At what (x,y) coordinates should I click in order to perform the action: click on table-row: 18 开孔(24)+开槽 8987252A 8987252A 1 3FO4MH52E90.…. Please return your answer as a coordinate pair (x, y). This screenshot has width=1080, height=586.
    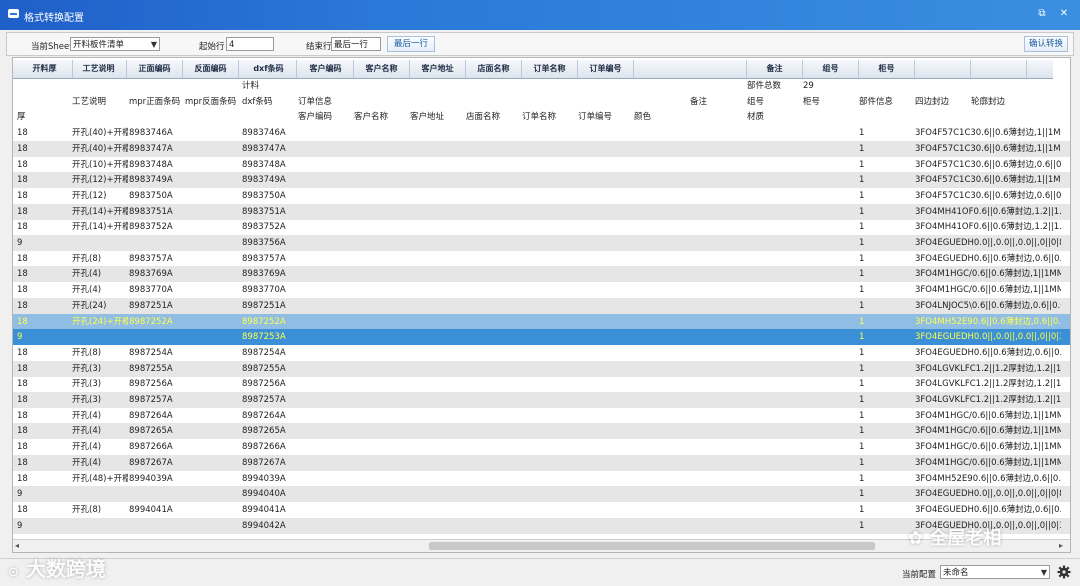
    Looking at the image, I should click on (541, 321).